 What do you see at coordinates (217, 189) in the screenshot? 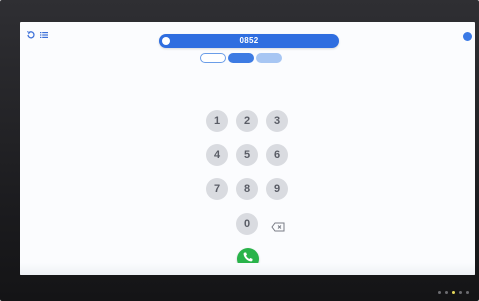
I see `key-7: 7` at bounding box center [217, 189].